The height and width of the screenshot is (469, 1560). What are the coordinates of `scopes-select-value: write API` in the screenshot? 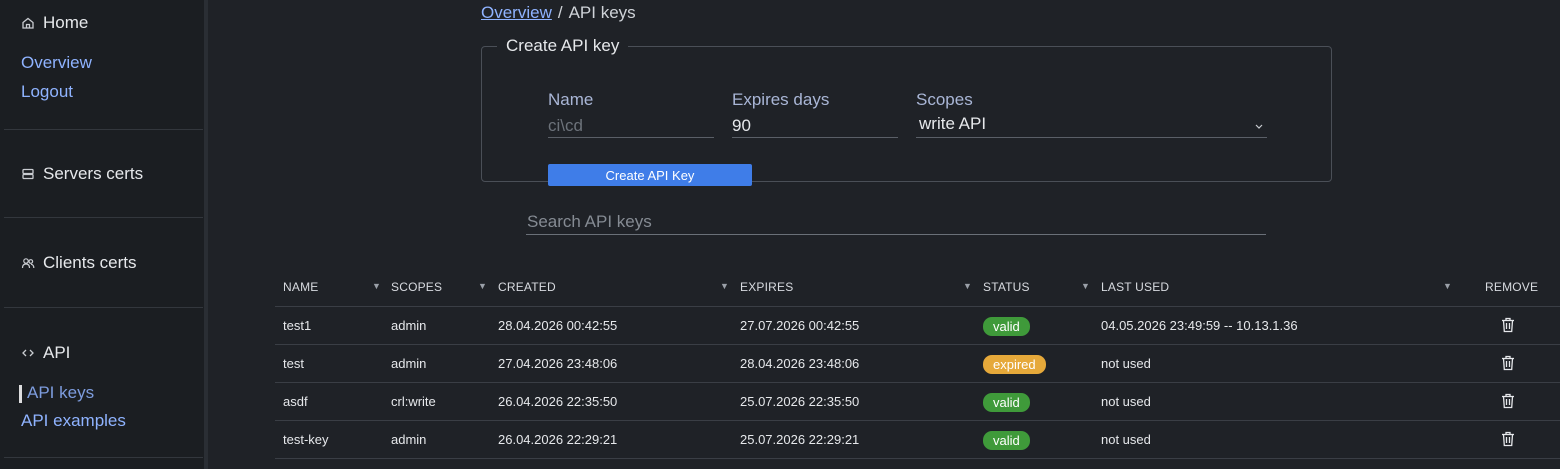 It's located at (953, 123).